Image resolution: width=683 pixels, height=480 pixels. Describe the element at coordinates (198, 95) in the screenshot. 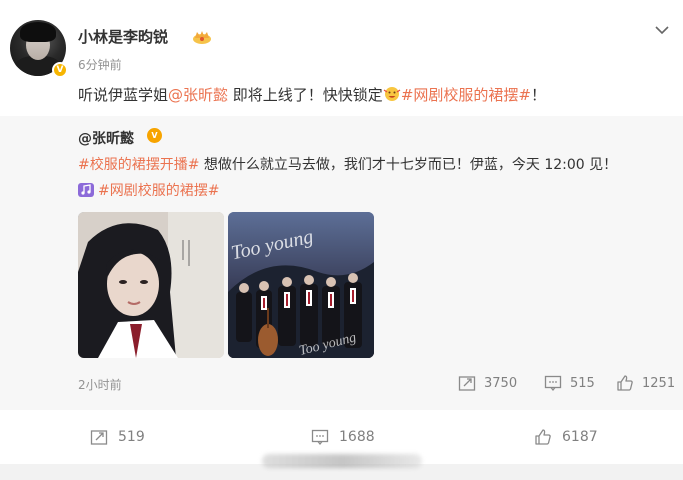

I see `mention-link: @张昕懿` at that location.